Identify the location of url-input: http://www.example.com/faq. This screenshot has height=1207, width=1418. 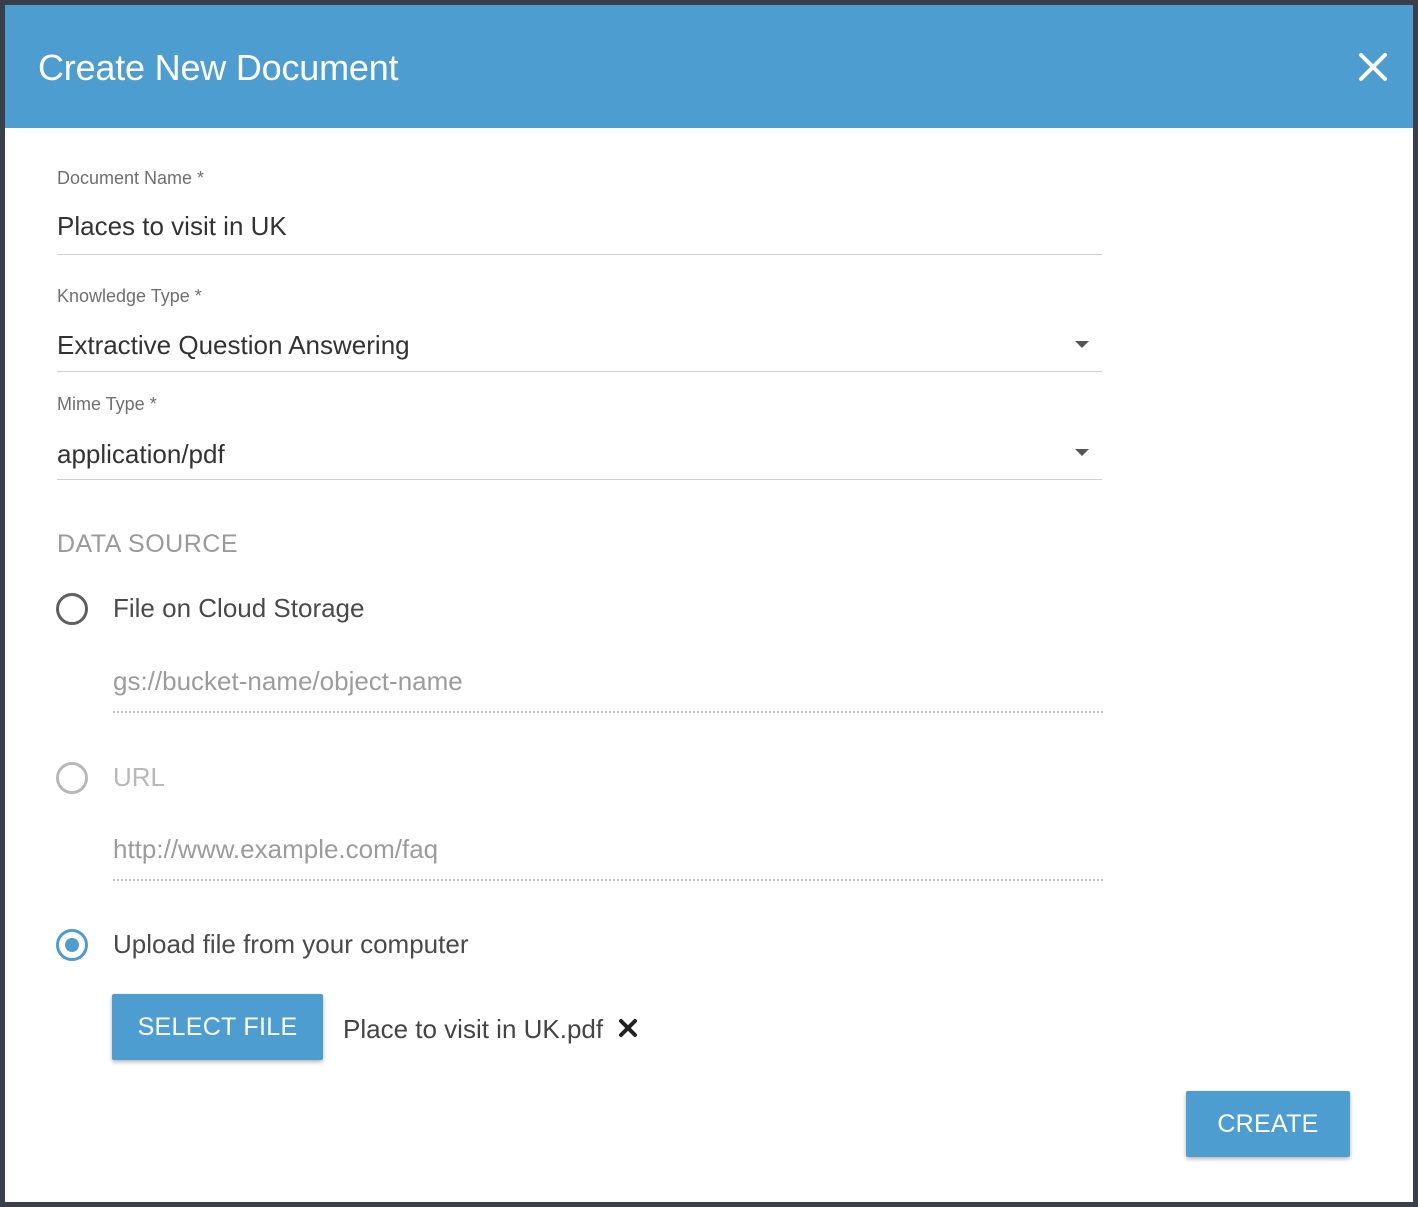
(608, 851).